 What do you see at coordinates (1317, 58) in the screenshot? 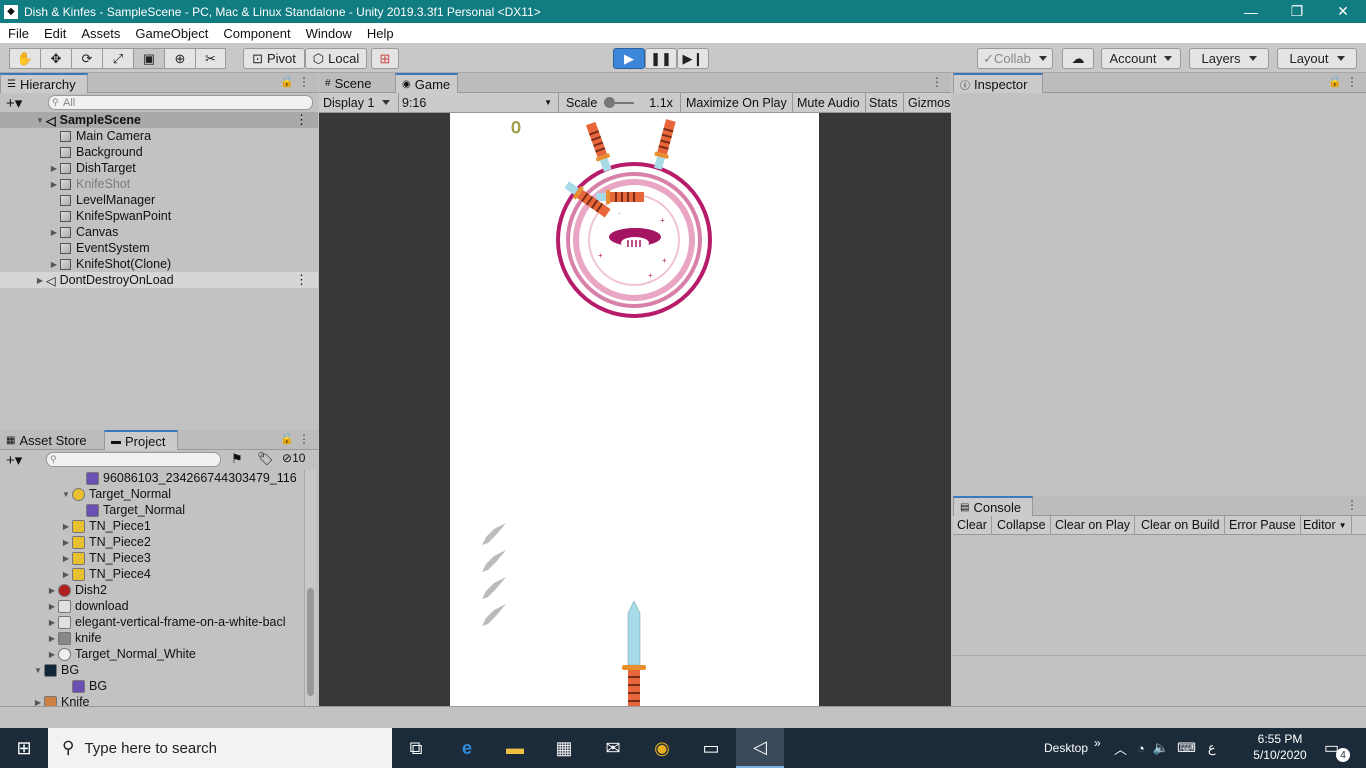
I see `layout-dropdown: Layout` at bounding box center [1317, 58].